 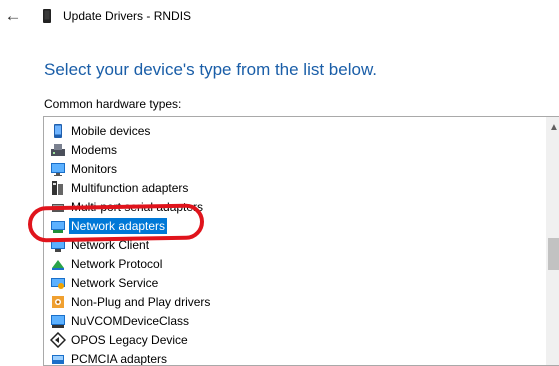 I want to click on list-item-label: Network adapters, so click(x=118, y=226).